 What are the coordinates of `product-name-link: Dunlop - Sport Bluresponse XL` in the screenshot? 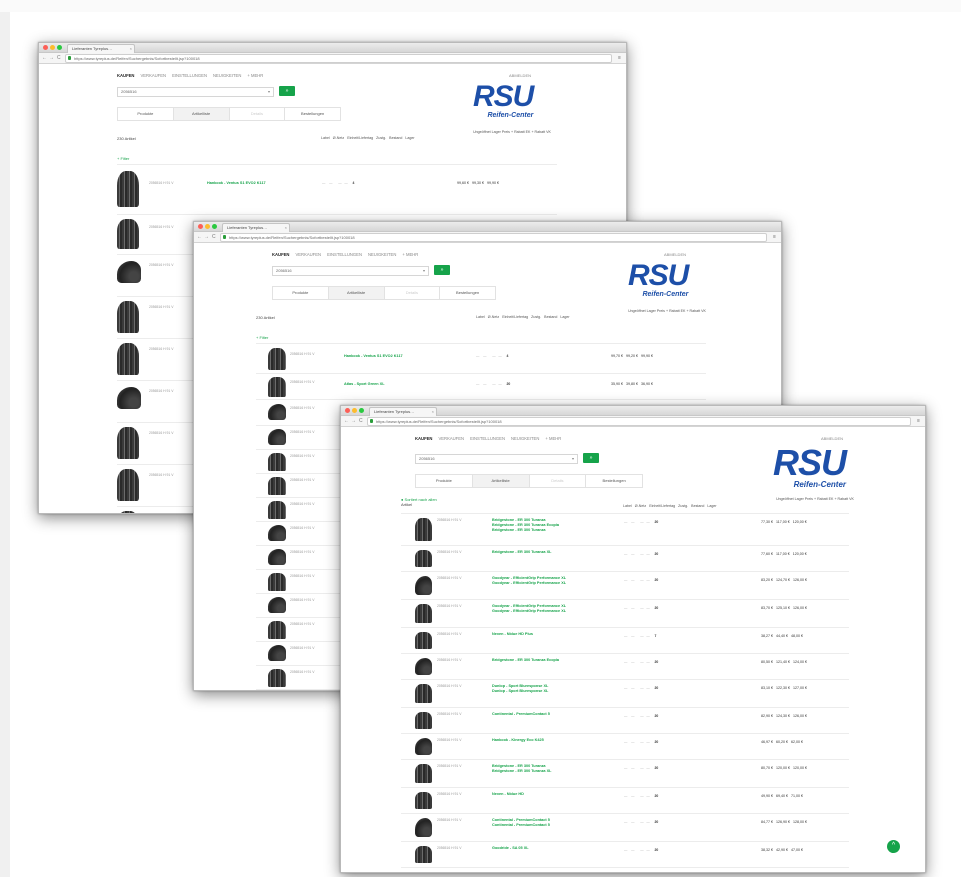 It's located at (520, 691).